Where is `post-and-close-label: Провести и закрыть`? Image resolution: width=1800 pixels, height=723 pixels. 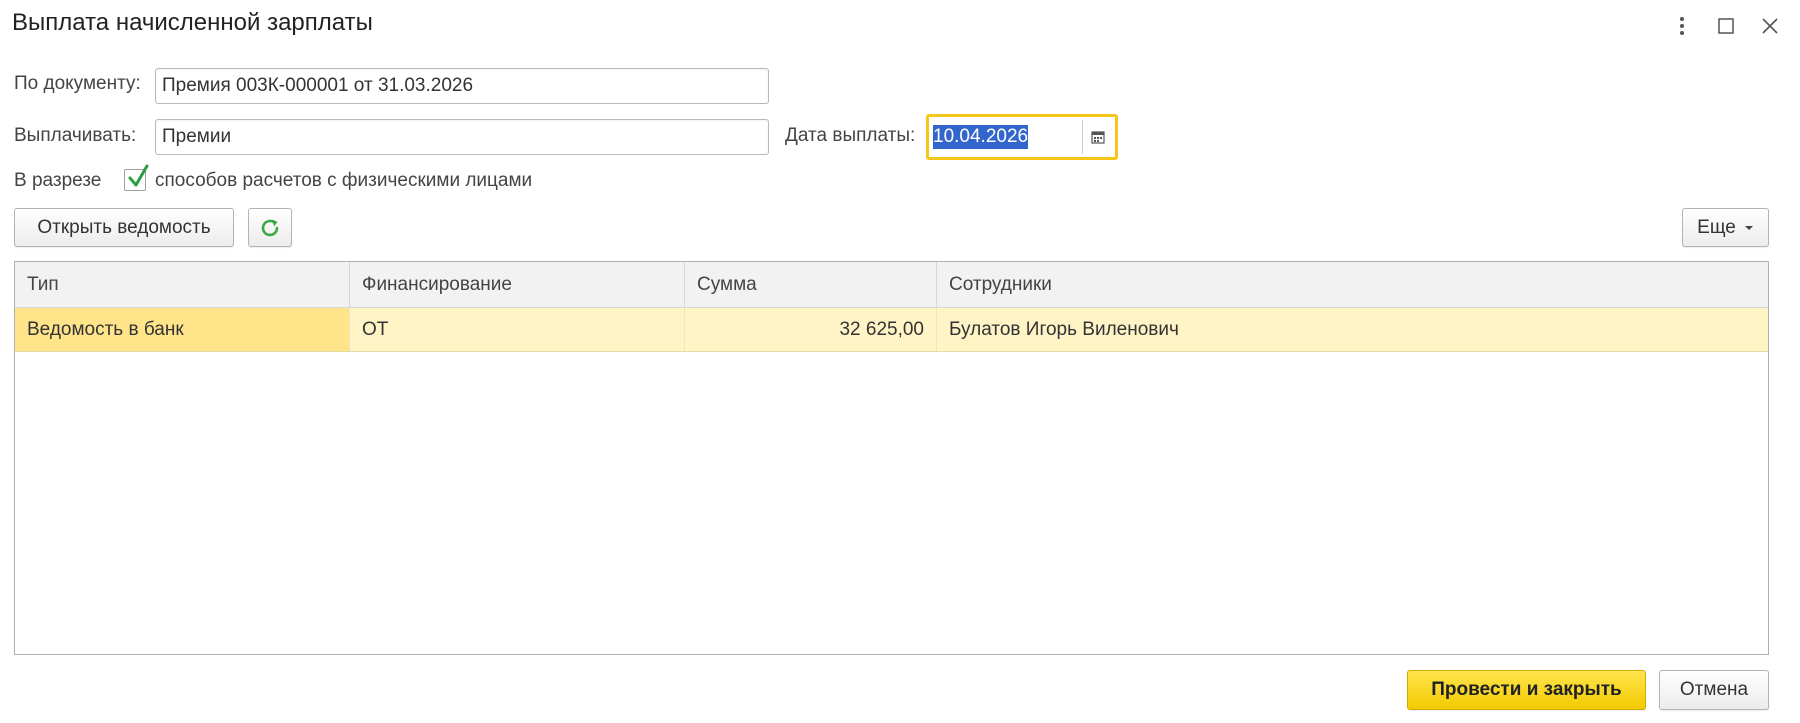
post-and-close-label: Провести и закрыть is located at coordinates (1526, 689).